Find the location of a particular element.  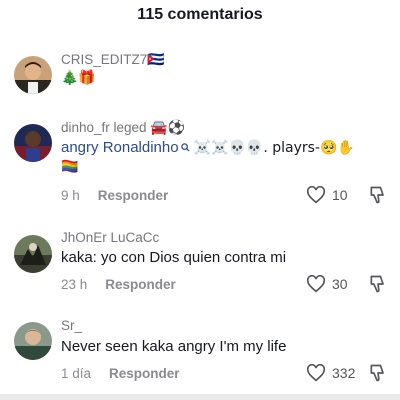

comment-time: 9 h is located at coordinates (70, 195).